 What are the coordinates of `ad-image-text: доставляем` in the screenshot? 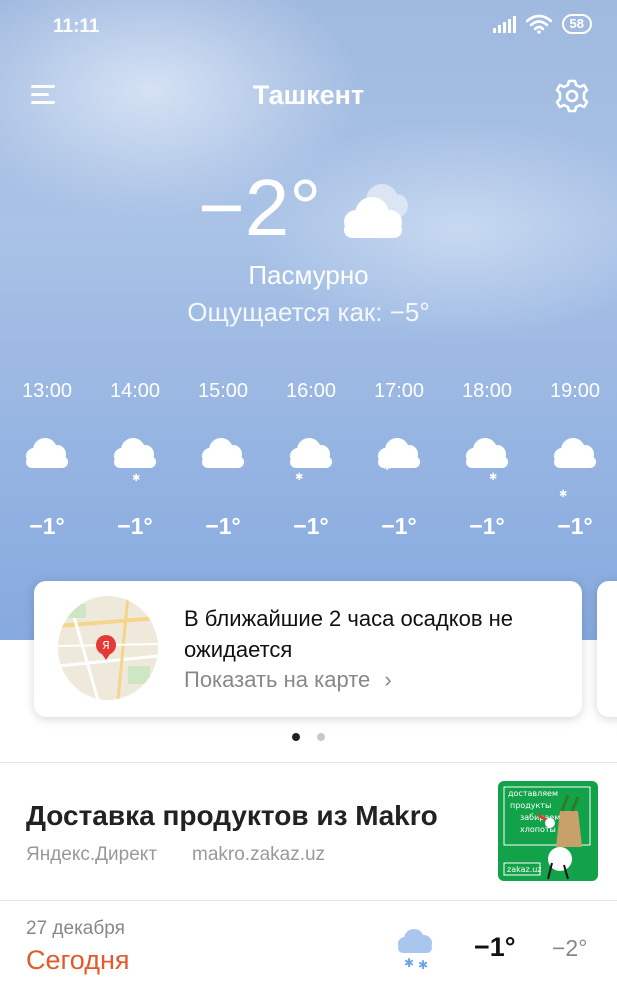 It's located at (533, 793).